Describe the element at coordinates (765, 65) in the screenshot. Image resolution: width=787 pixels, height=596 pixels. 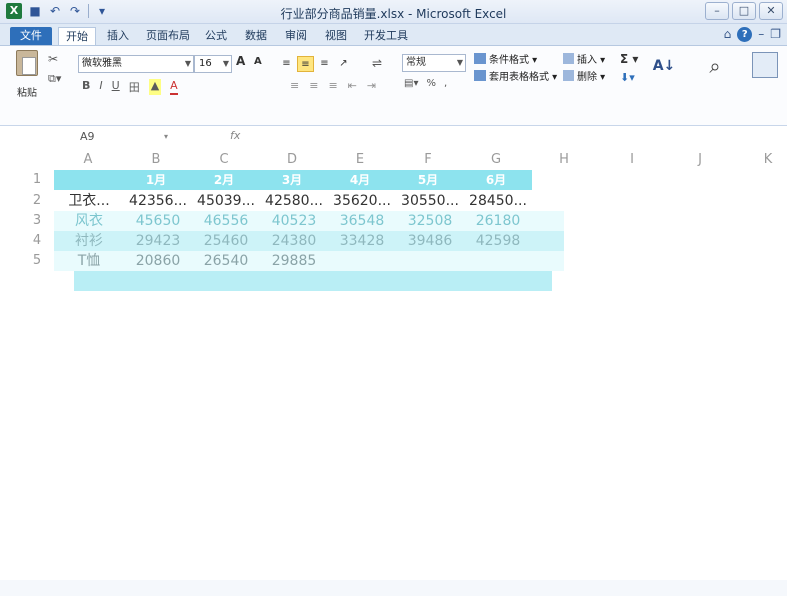
I see `extra-tool-icon` at that location.